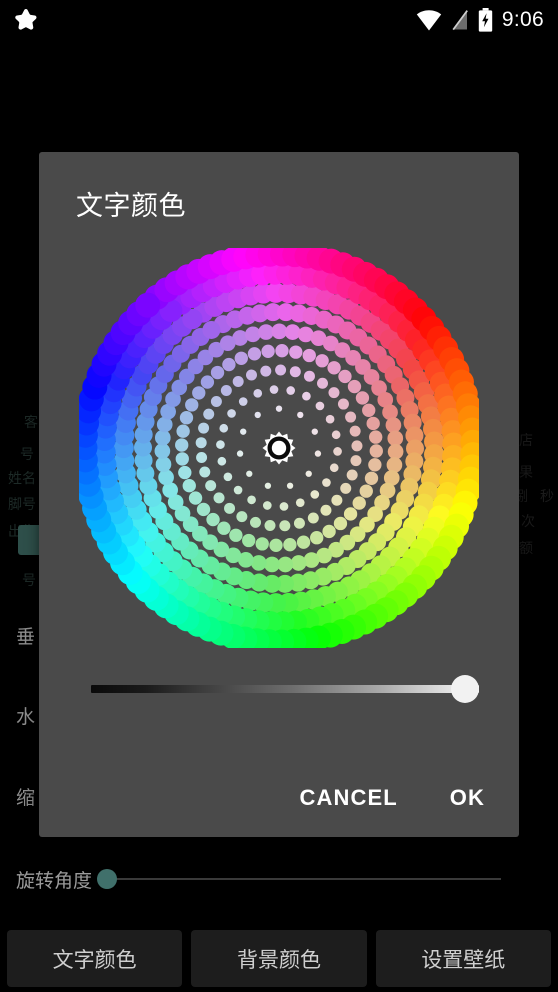 The width and height of the screenshot is (558, 992). What do you see at coordinates (285, 689) in the screenshot?
I see `brightness-slider-track` at bounding box center [285, 689].